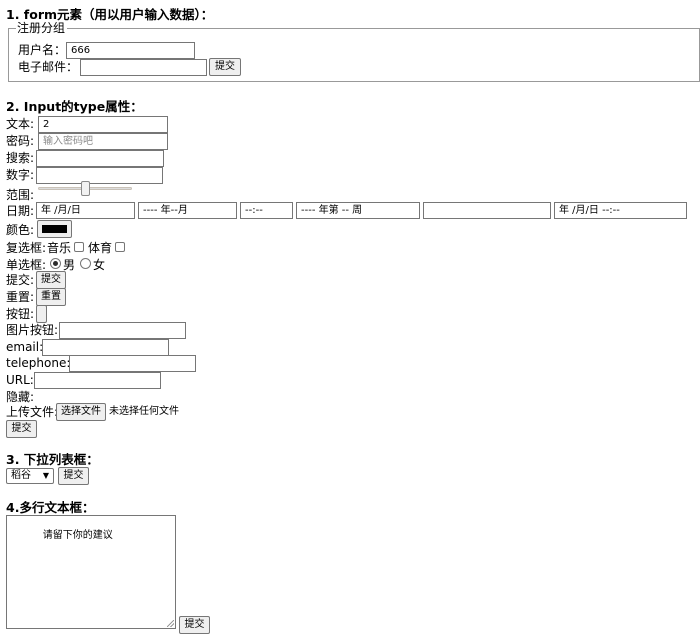 Image resolution: width=700 pixels, height=634 pixels. What do you see at coordinates (620, 210) in the screenshot?
I see `datetime-input: 年 /月/日 --:--` at bounding box center [620, 210].